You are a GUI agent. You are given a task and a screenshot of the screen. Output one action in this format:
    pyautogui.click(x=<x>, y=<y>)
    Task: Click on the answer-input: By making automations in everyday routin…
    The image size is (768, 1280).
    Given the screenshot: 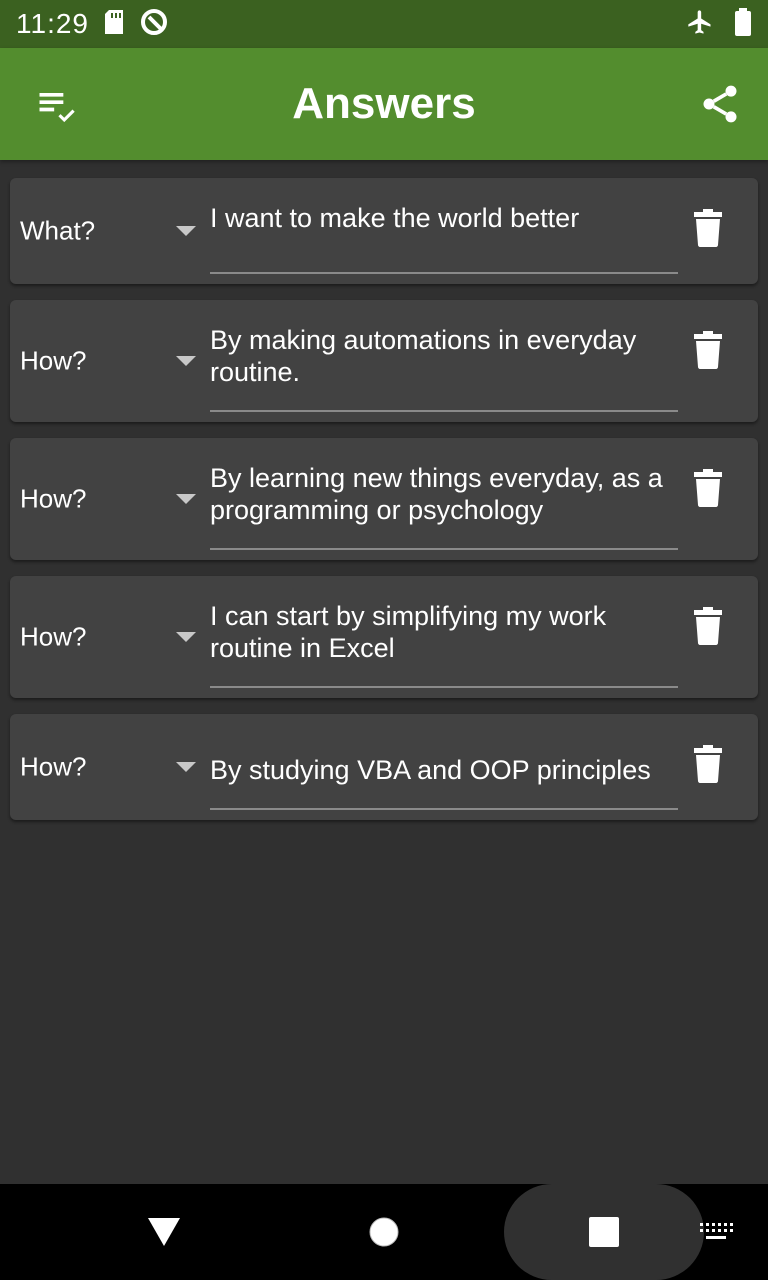 What is the action you would take?
    pyautogui.click(x=444, y=356)
    